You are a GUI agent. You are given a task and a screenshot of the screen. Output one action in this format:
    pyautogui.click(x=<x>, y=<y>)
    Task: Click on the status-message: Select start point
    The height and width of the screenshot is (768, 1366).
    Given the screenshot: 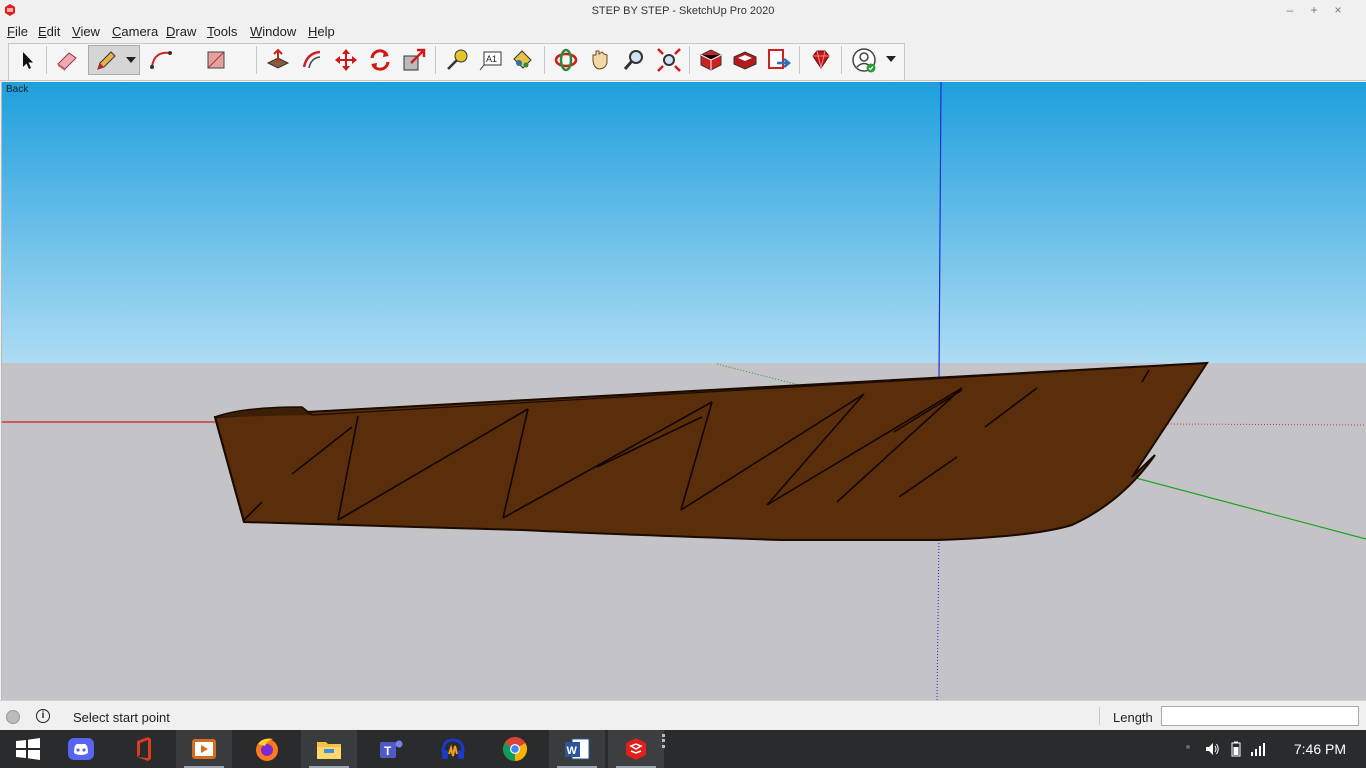 What is the action you would take?
    pyautogui.click(x=121, y=717)
    